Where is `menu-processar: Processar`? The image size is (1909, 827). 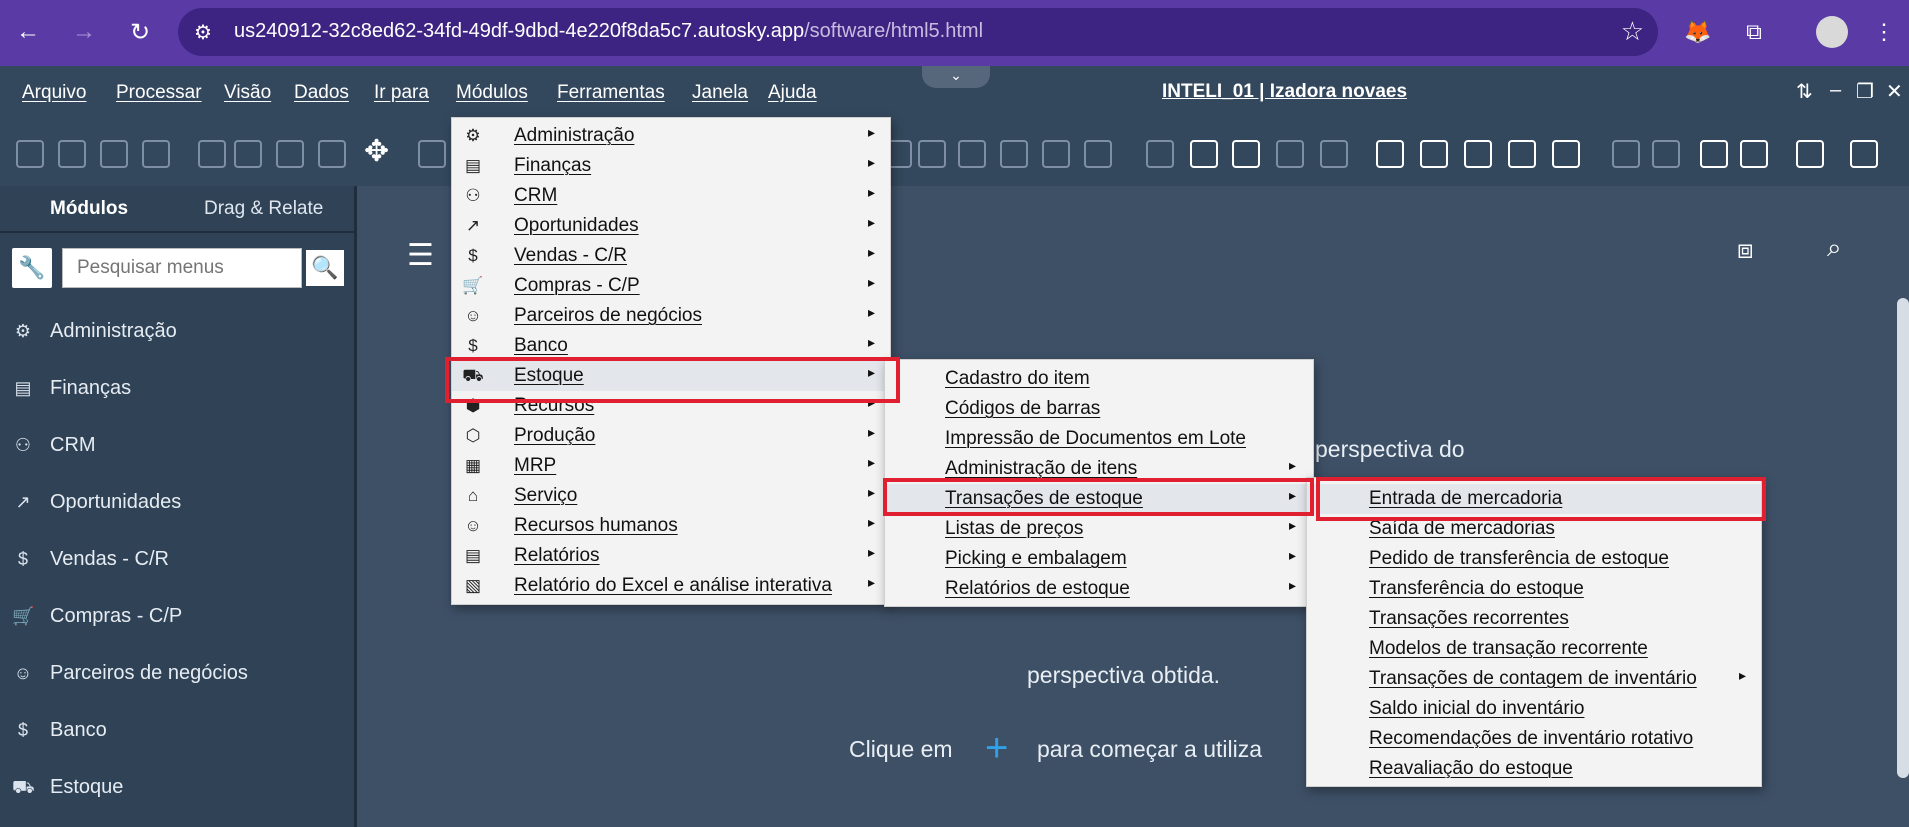
menu-processar: Processar is located at coordinates (159, 93).